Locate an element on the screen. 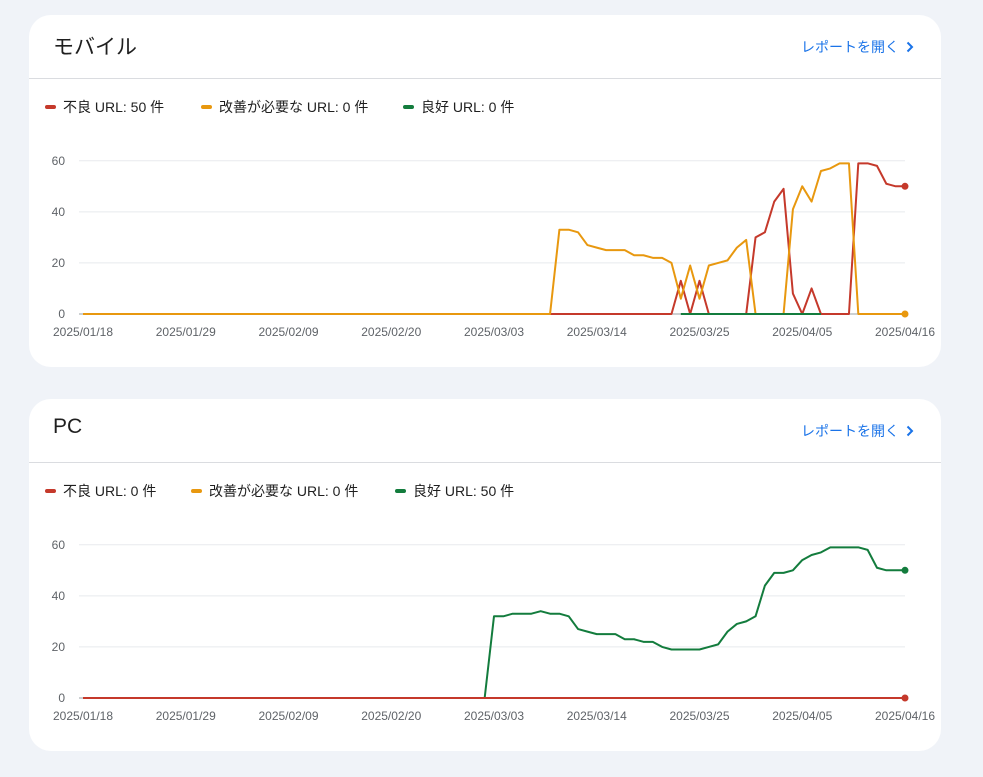 This screenshot has width=983, height=777. legend-item-good: 良好 URL: 50 件 is located at coordinates (454, 491).